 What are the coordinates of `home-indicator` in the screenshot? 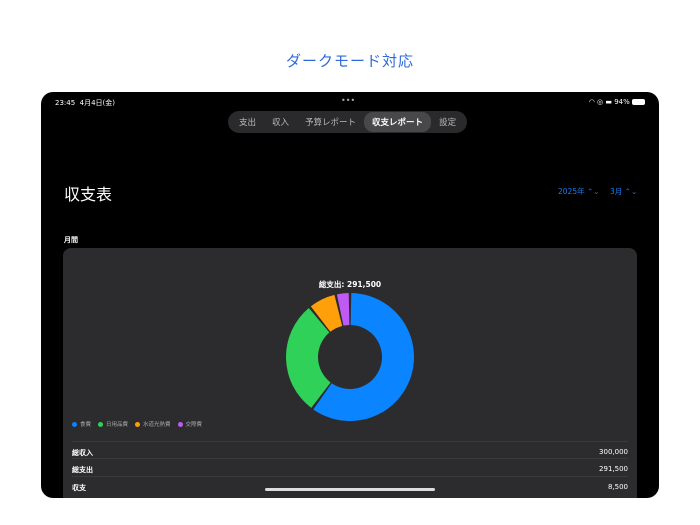 It's located at (350, 489).